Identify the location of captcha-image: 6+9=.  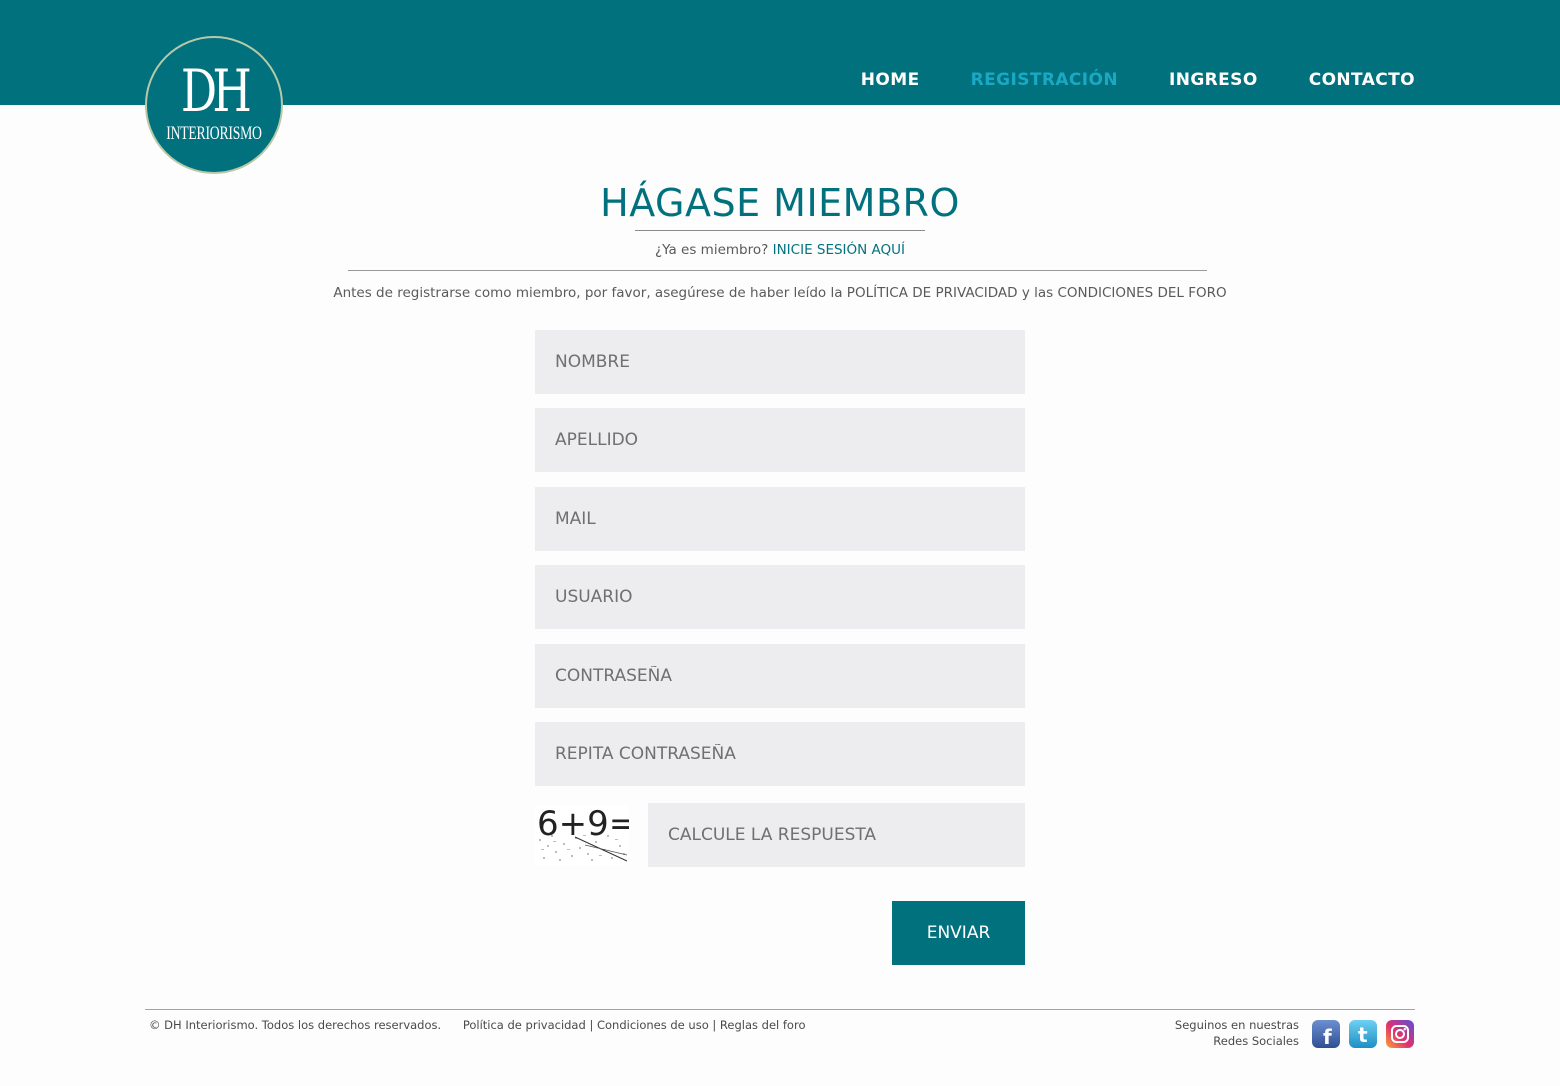
(586, 834).